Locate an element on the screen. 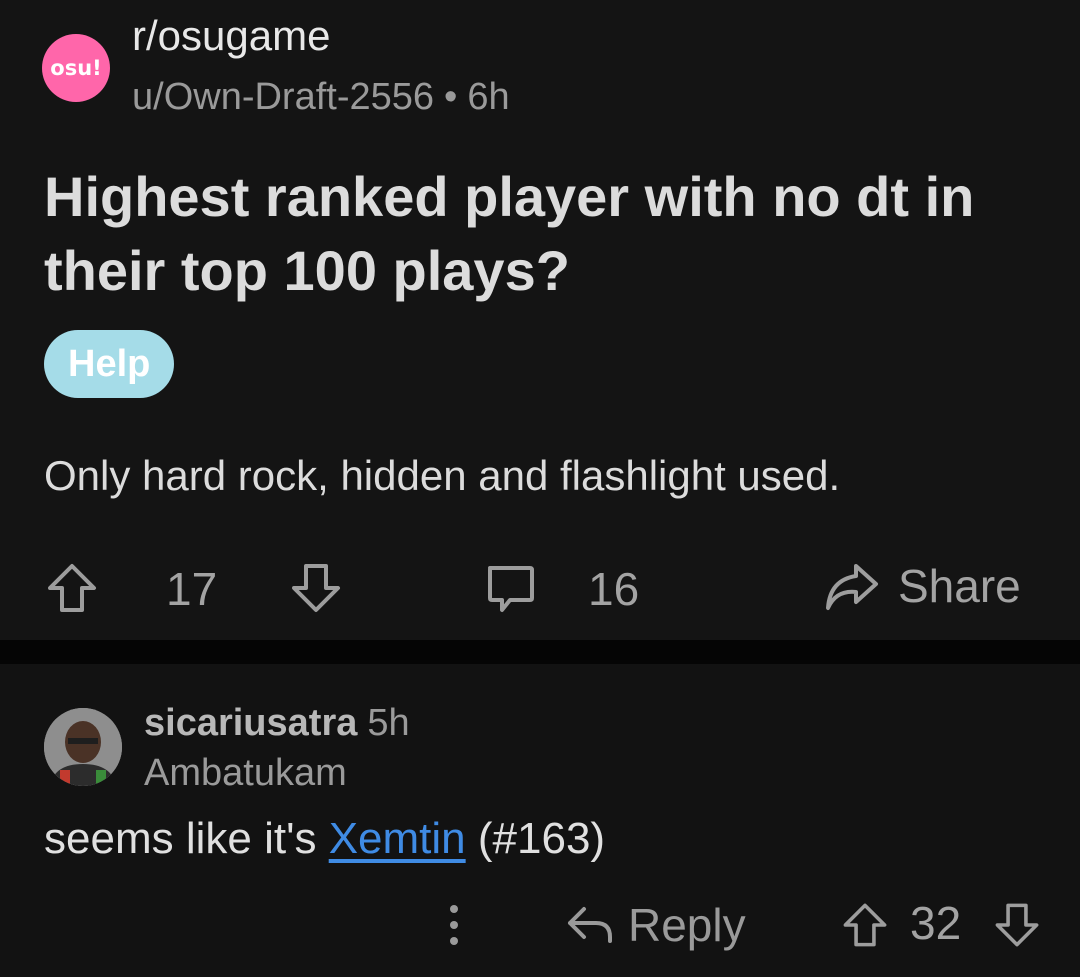  vertical-dots-icon is located at coordinates (454, 925).